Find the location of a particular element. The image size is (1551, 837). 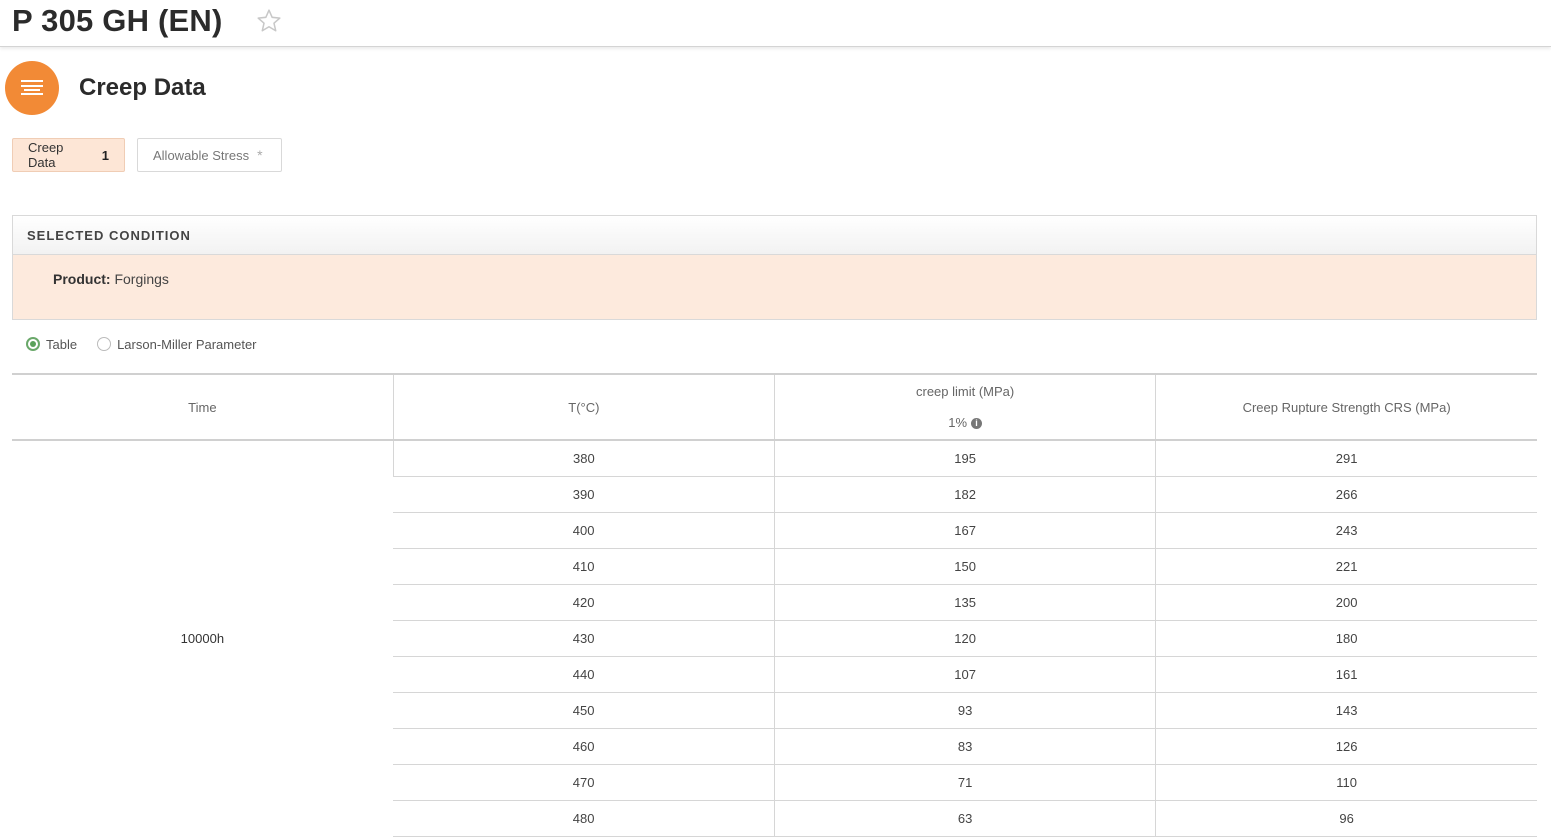

radio-checked-icon is located at coordinates (33, 344).